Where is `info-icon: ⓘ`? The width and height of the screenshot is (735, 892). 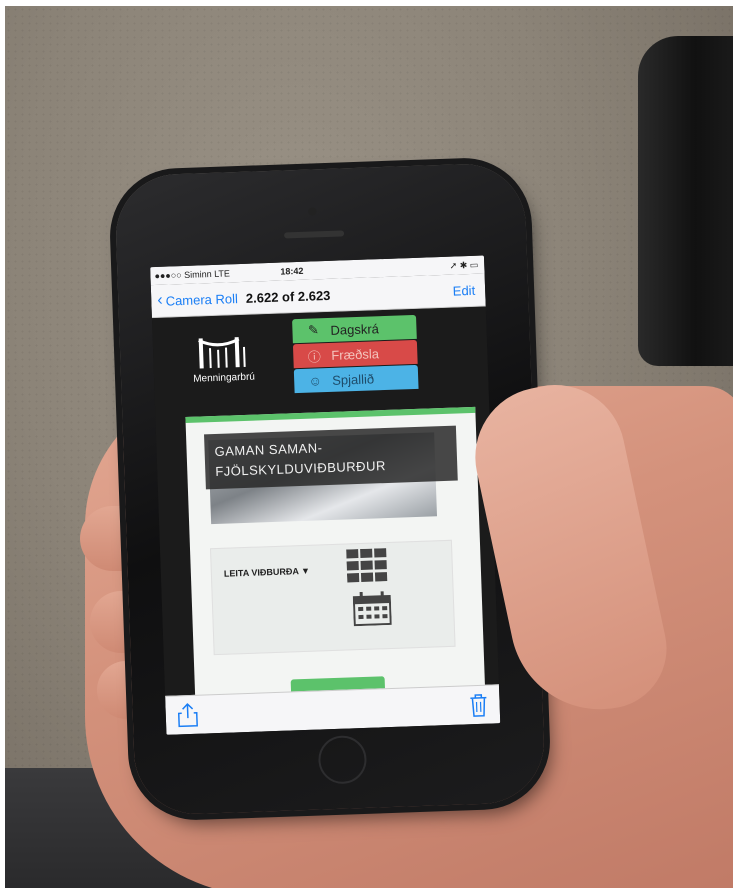 info-icon: ⓘ is located at coordinates (314, 356).